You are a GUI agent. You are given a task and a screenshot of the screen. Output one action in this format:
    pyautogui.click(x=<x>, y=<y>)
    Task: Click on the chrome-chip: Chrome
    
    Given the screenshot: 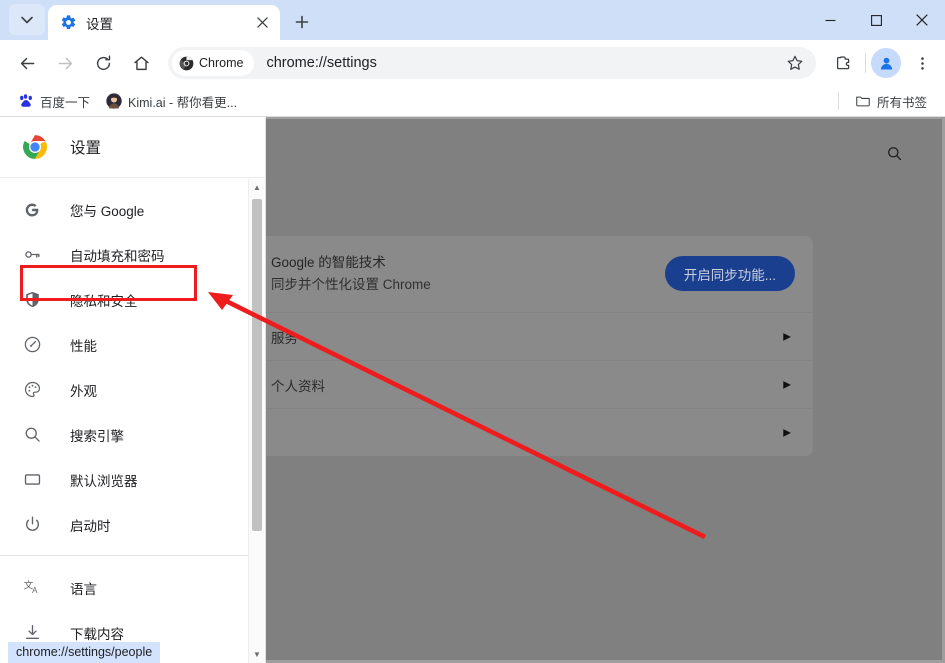 What is the action you would take?
    pyautogui.click(x=213, y=63)
    